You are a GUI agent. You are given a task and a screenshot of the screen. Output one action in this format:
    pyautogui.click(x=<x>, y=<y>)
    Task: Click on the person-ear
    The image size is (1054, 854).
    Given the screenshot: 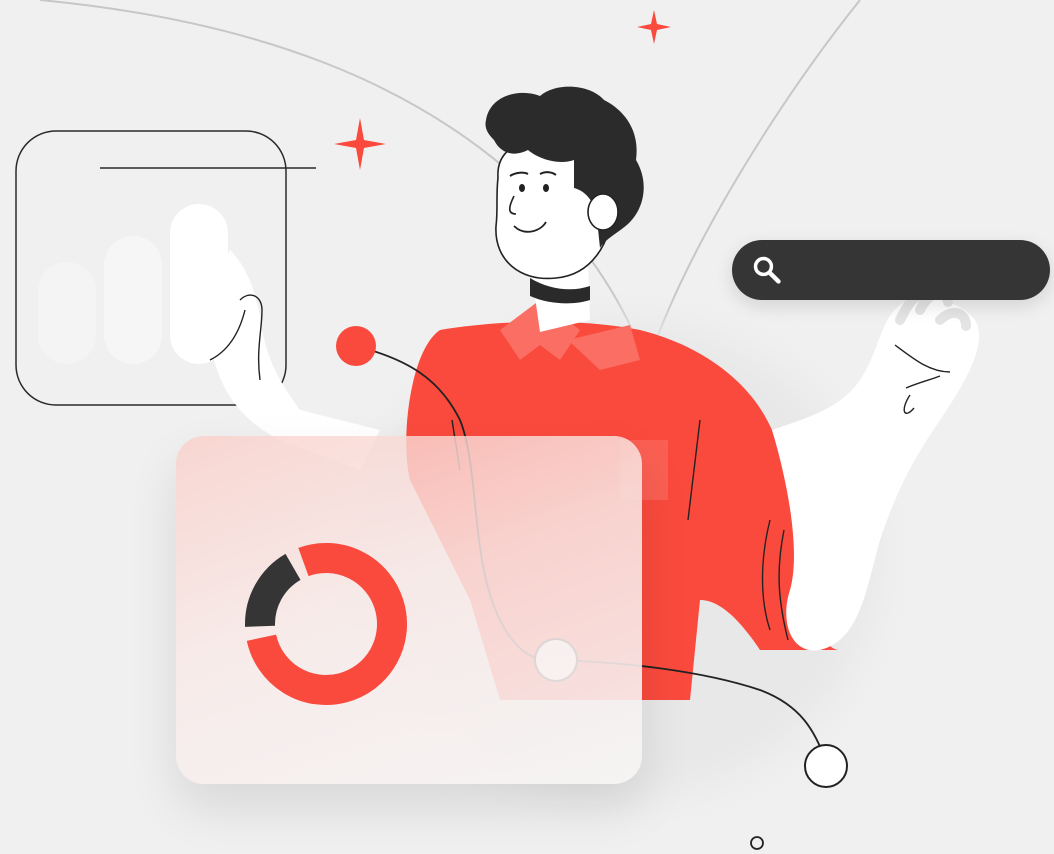 What is the action you would take?
    pyautogui.click(x=603, y=212)
    